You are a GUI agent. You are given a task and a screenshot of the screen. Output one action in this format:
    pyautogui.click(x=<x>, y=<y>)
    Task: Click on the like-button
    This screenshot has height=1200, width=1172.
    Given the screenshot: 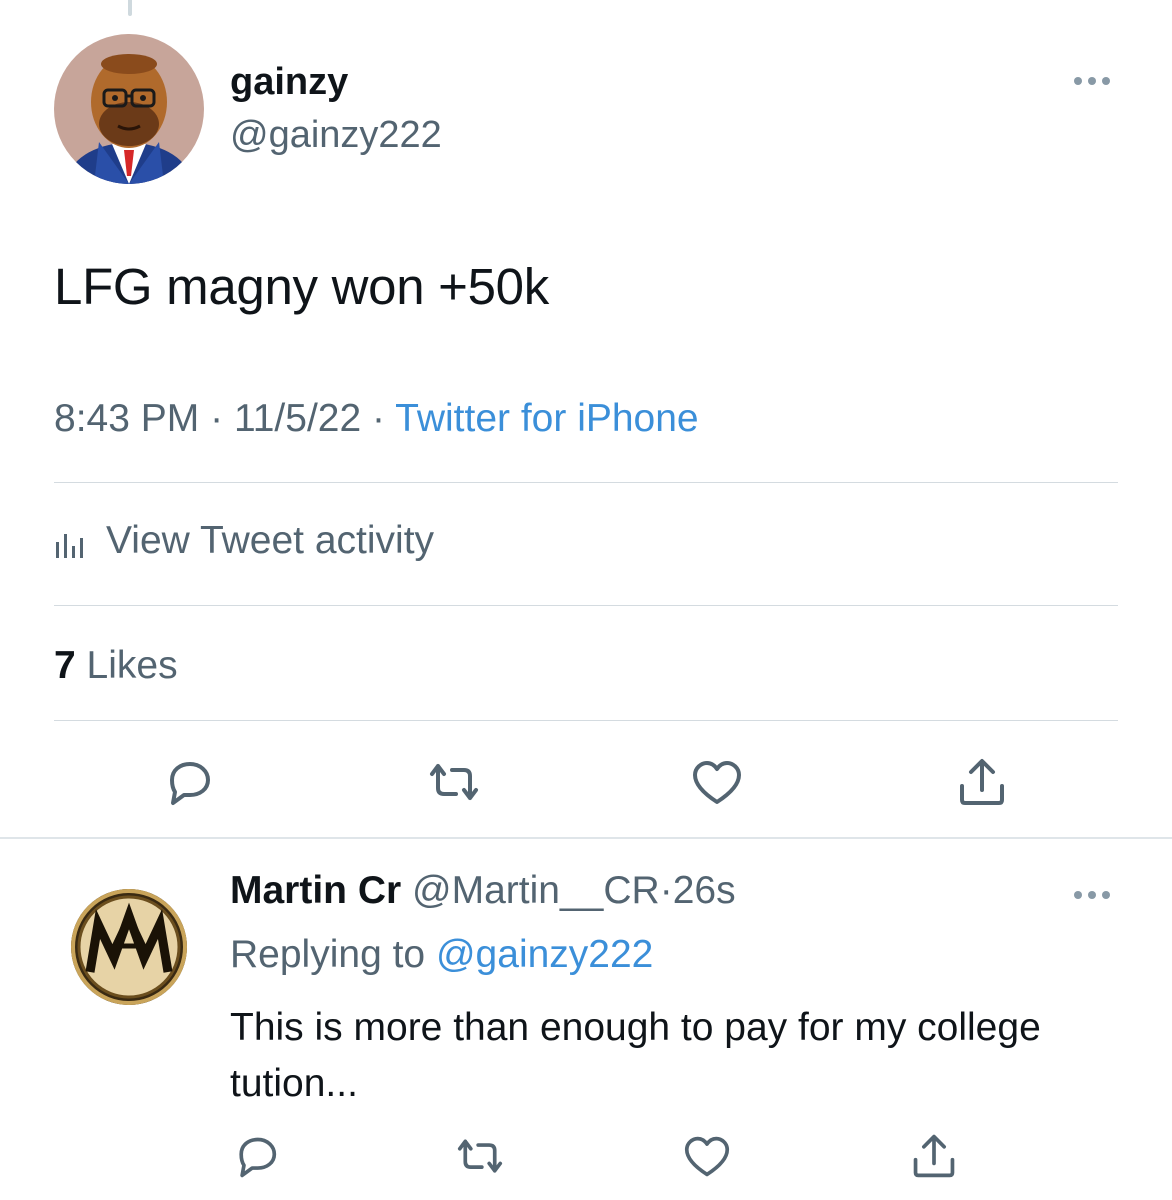 What is the action you would take?
    pyautogui.click(x=717, y=785)
    